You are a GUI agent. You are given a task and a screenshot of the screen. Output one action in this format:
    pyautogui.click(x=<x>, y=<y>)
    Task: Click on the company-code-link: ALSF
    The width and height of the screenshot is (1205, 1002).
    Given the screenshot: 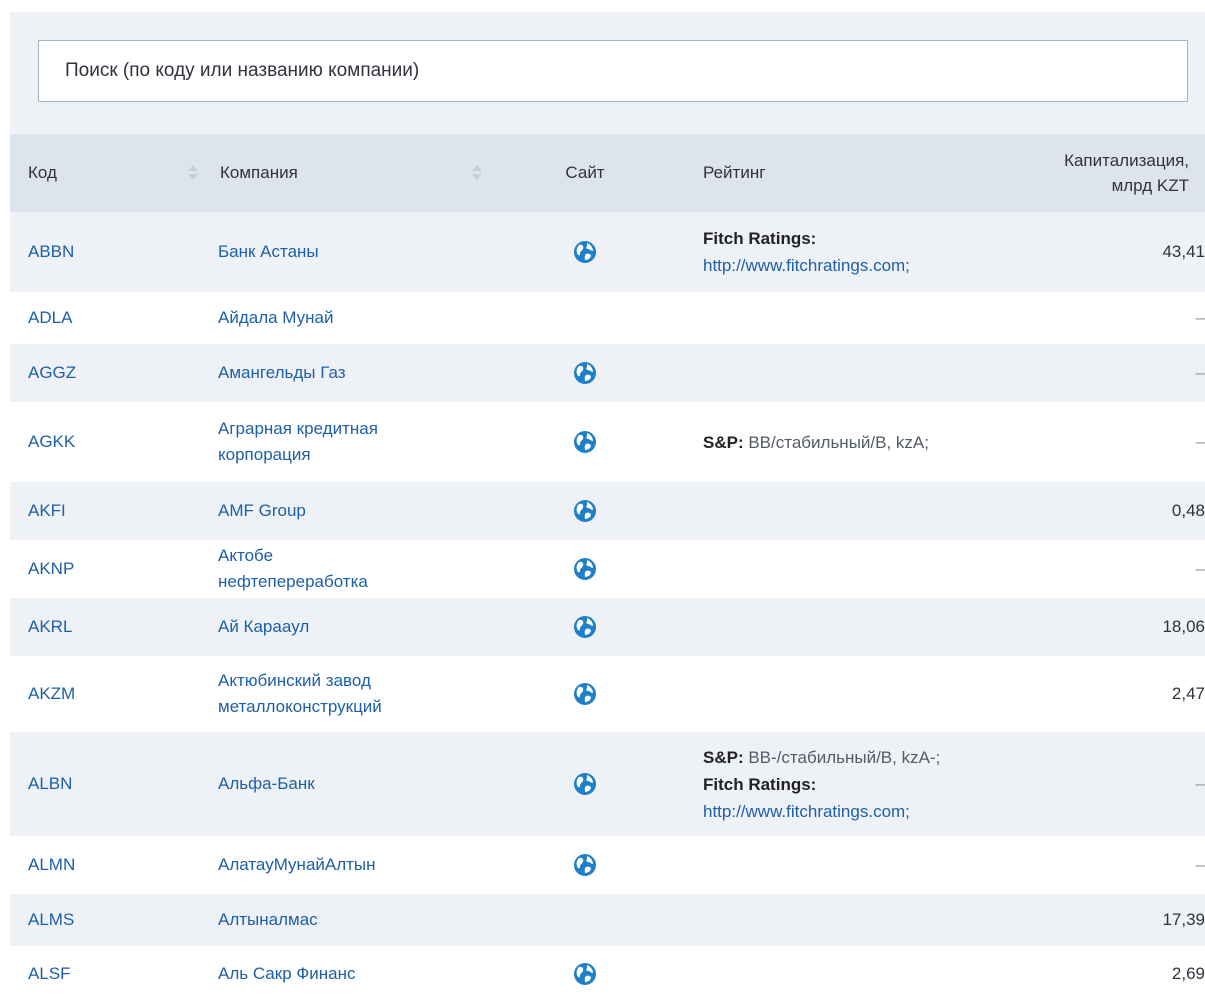 What is the action you would take?
    pyautogui.click(x=110, y=974)
    